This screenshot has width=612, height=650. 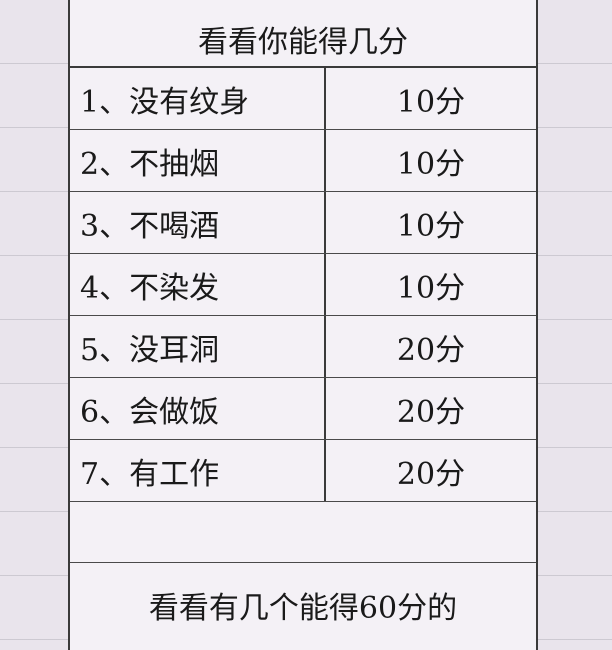 I want to click on table-row: 4、不染发 10分, so click(x=303, y=285).